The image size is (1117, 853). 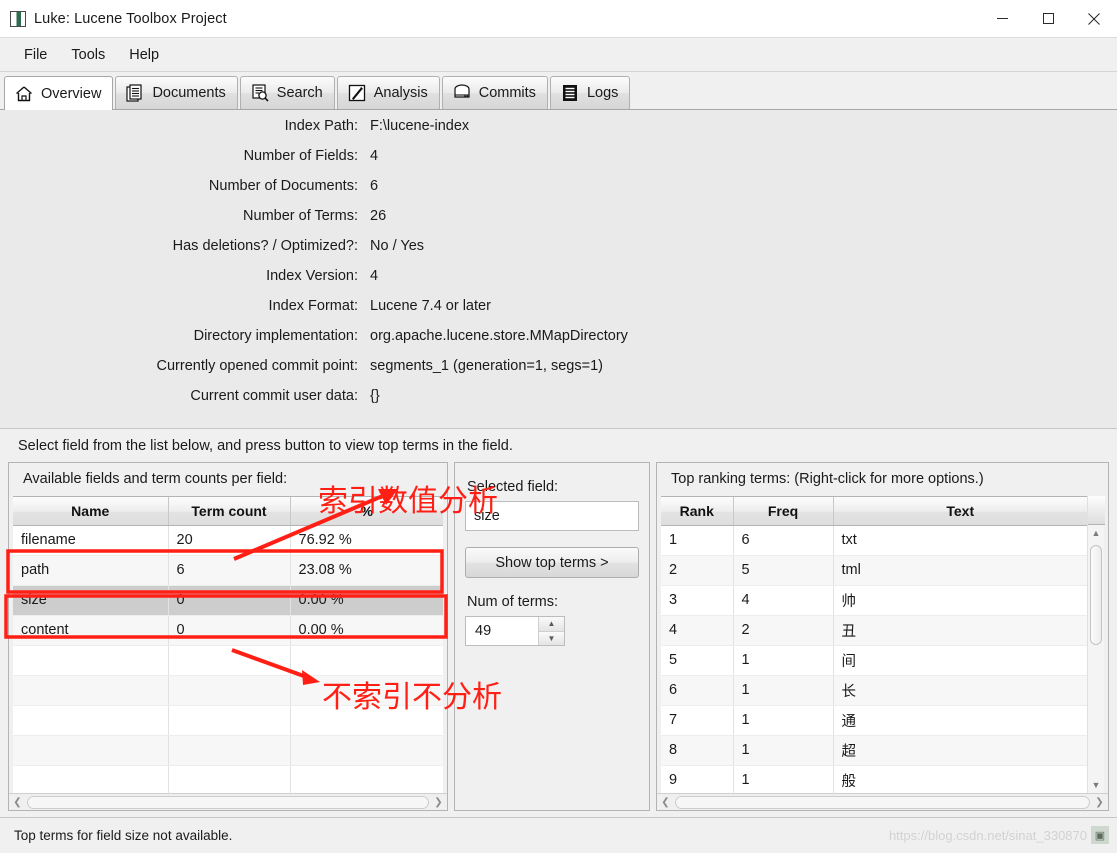 I want to click on selected-field-value: size, so click(x=552, y=516).